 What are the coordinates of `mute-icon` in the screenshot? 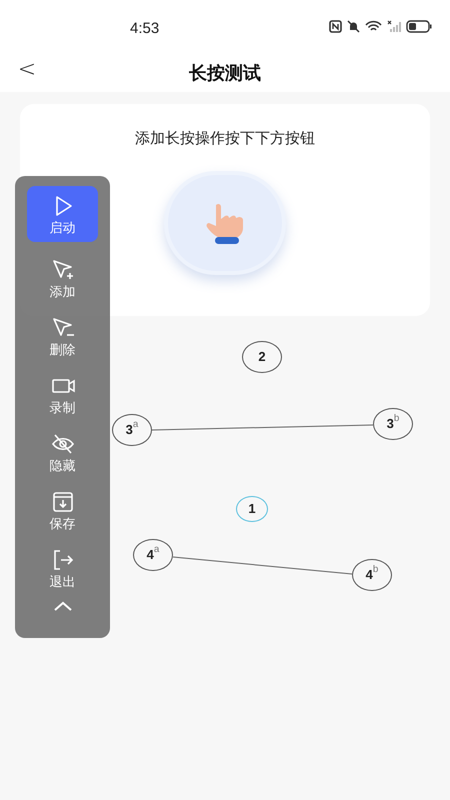 It's located at (353, 26).